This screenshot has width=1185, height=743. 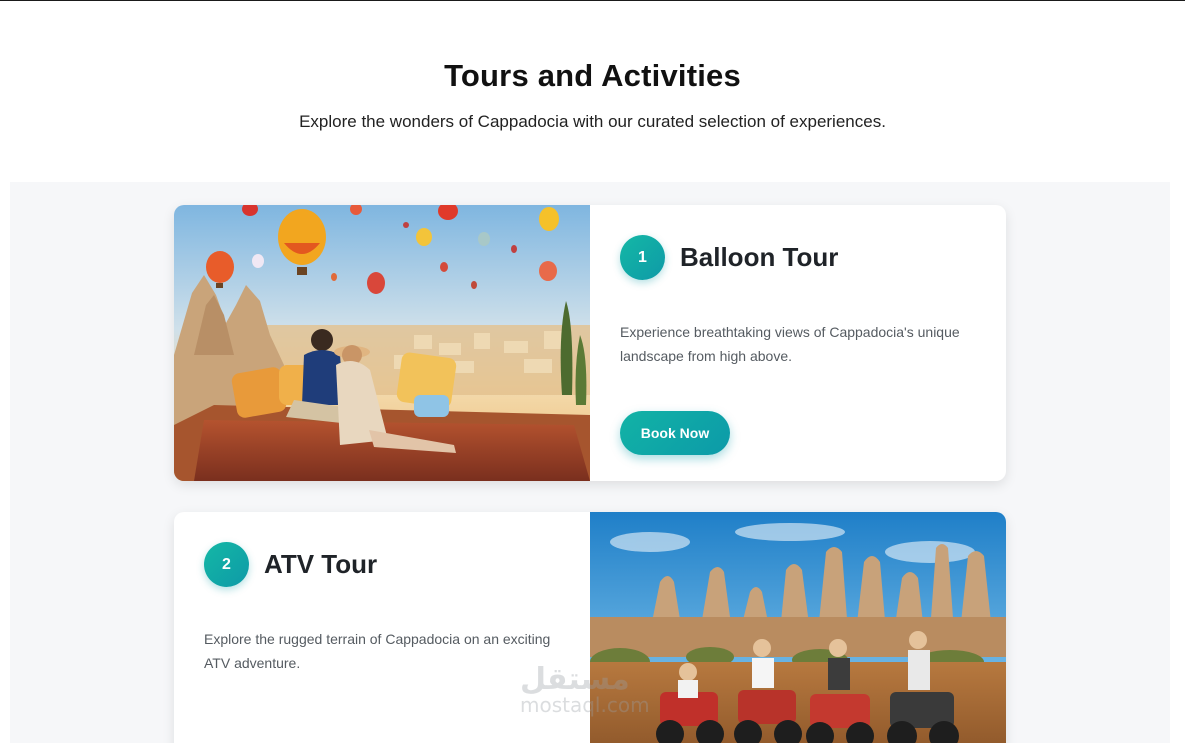 What do you see at coordinates (759, 257) in the screenshot?
I see `tour-title: Balloon Tour` at bounding box center [759, 257].